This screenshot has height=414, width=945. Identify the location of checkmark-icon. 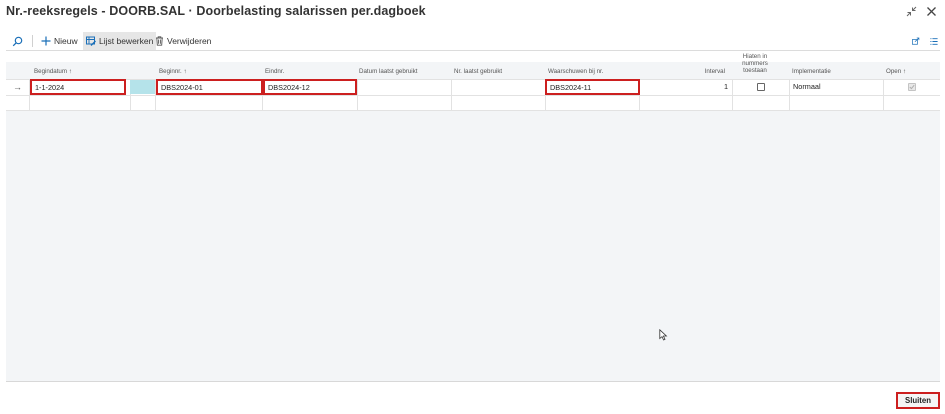
(912, 87).